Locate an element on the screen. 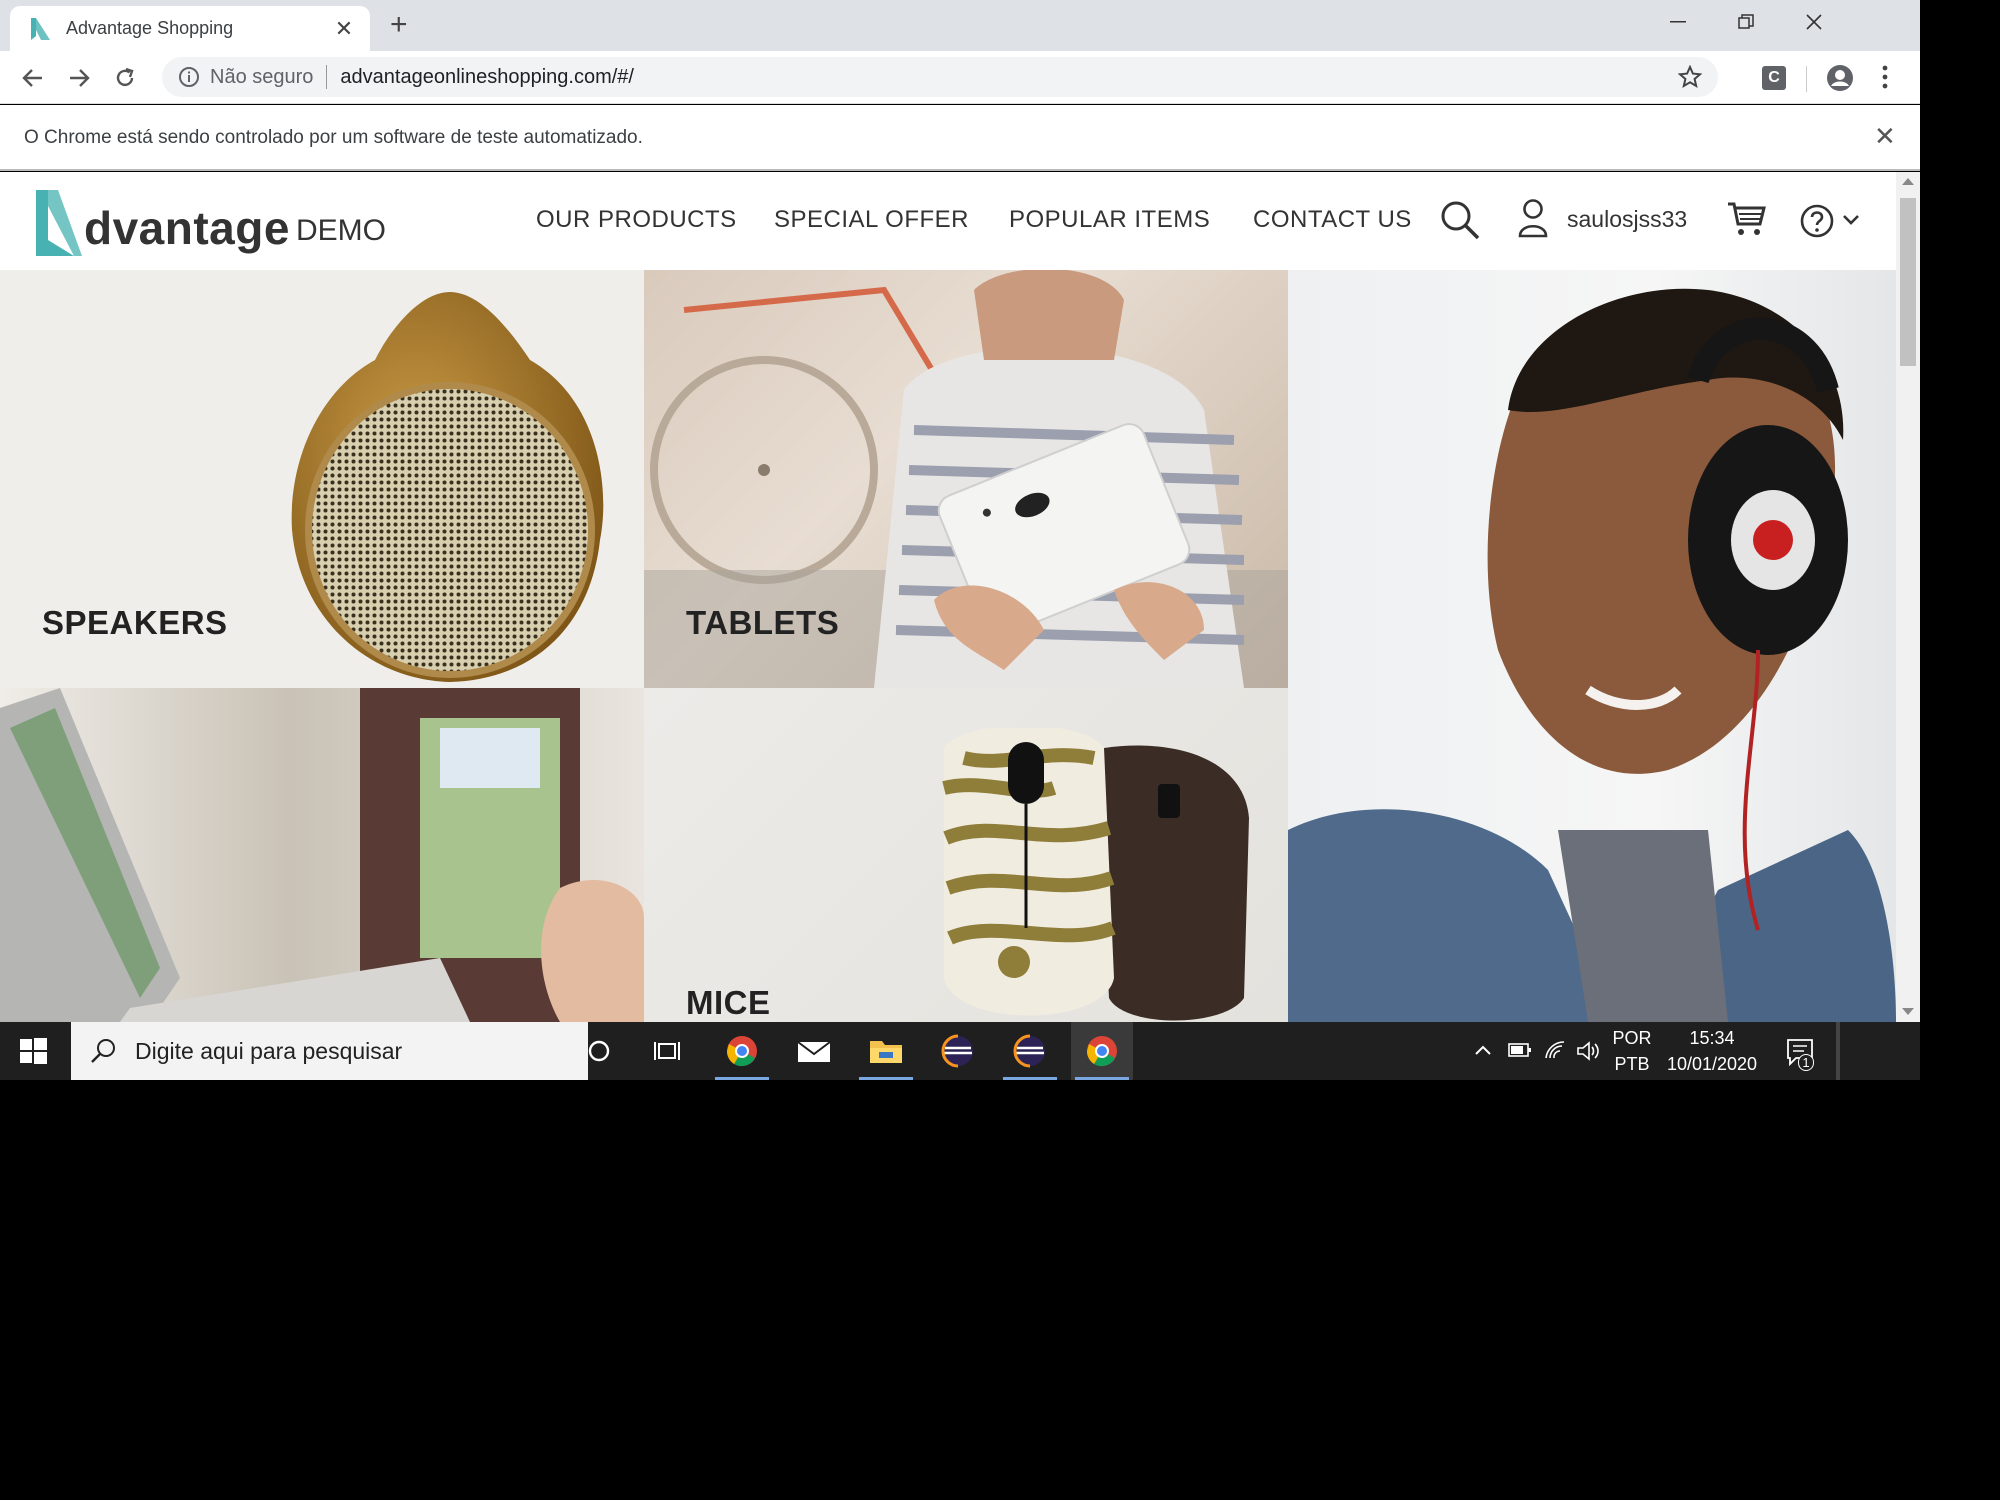 This screenshot has height=1500, width=2000. tab-close-icon: ✕ is located at coordinates (344, 29).